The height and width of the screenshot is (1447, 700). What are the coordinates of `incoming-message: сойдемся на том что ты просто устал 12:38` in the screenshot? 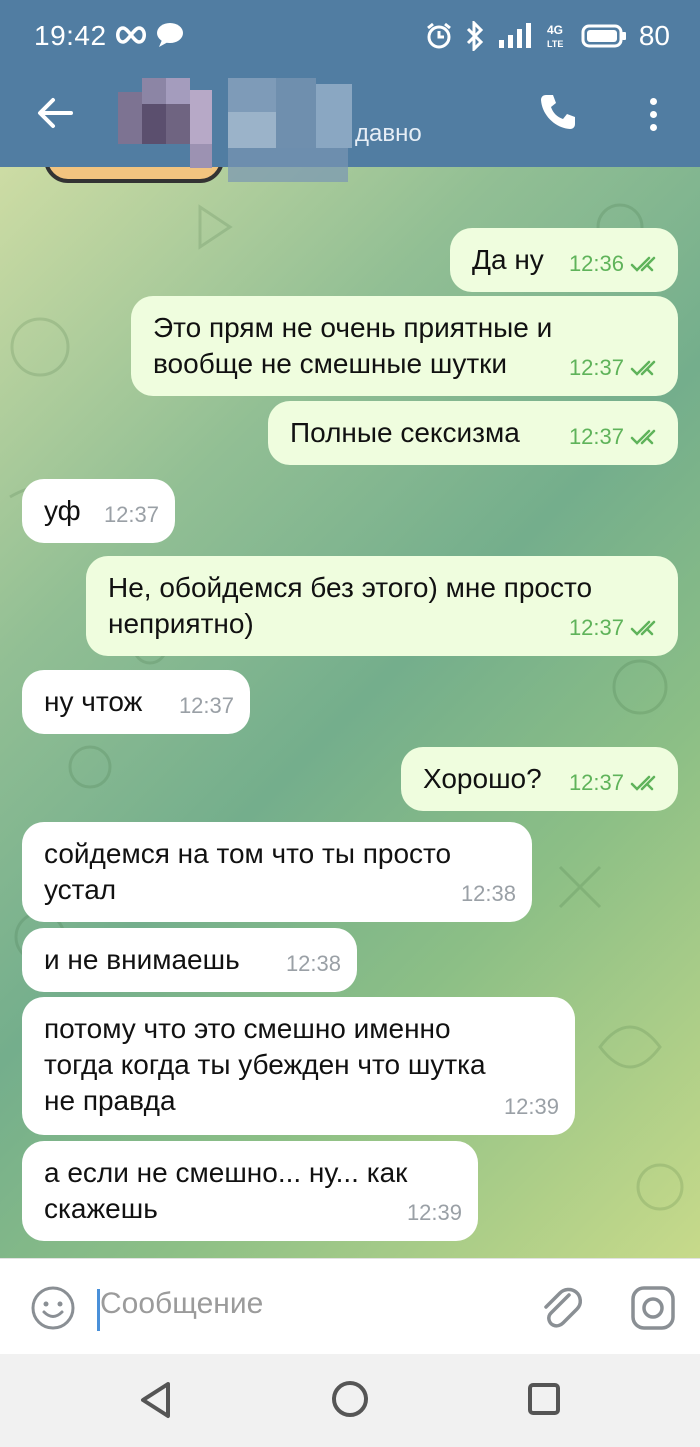 It's located at (277, 872).